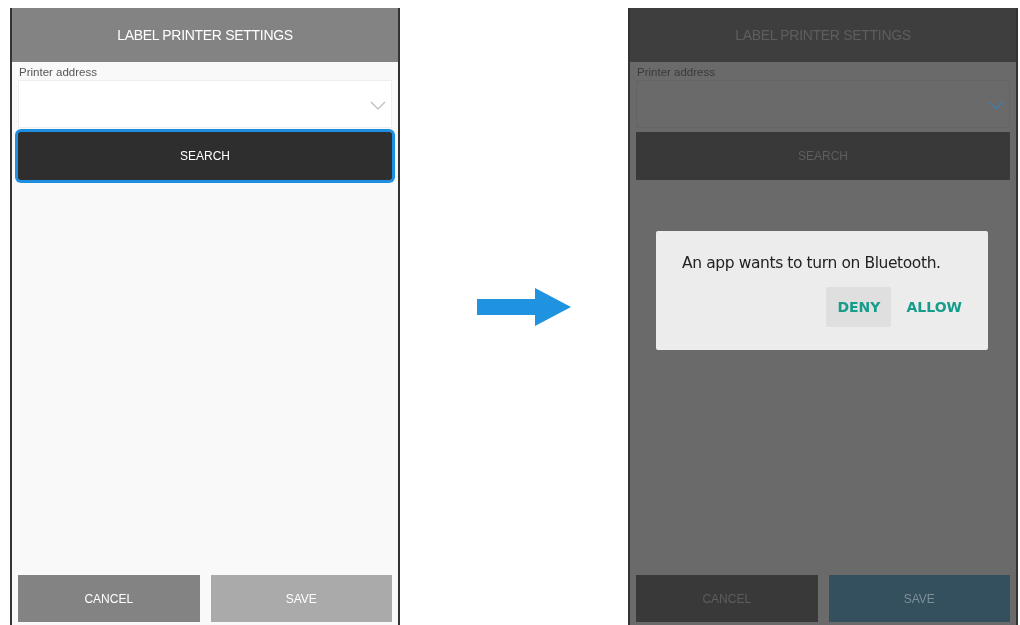 This screenshot has width=1020, height=625. I want to click on dialog-message: An app wants to turn on Bluetooth., so click(812, 263).